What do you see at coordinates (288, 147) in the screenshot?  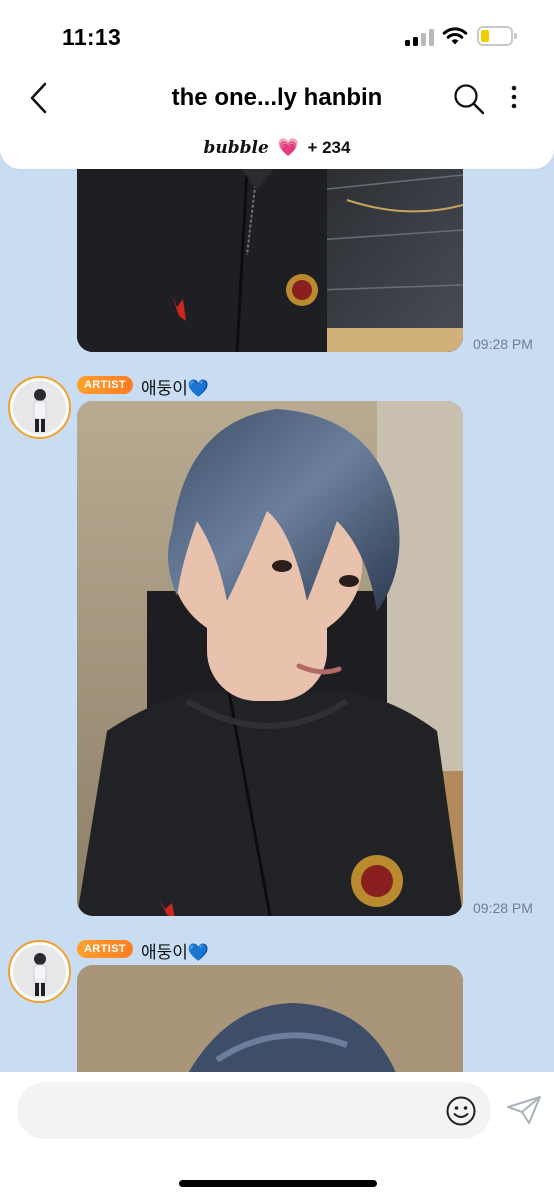 I see `pink-heart-icon: 💗` at bounding box center [288, 147].